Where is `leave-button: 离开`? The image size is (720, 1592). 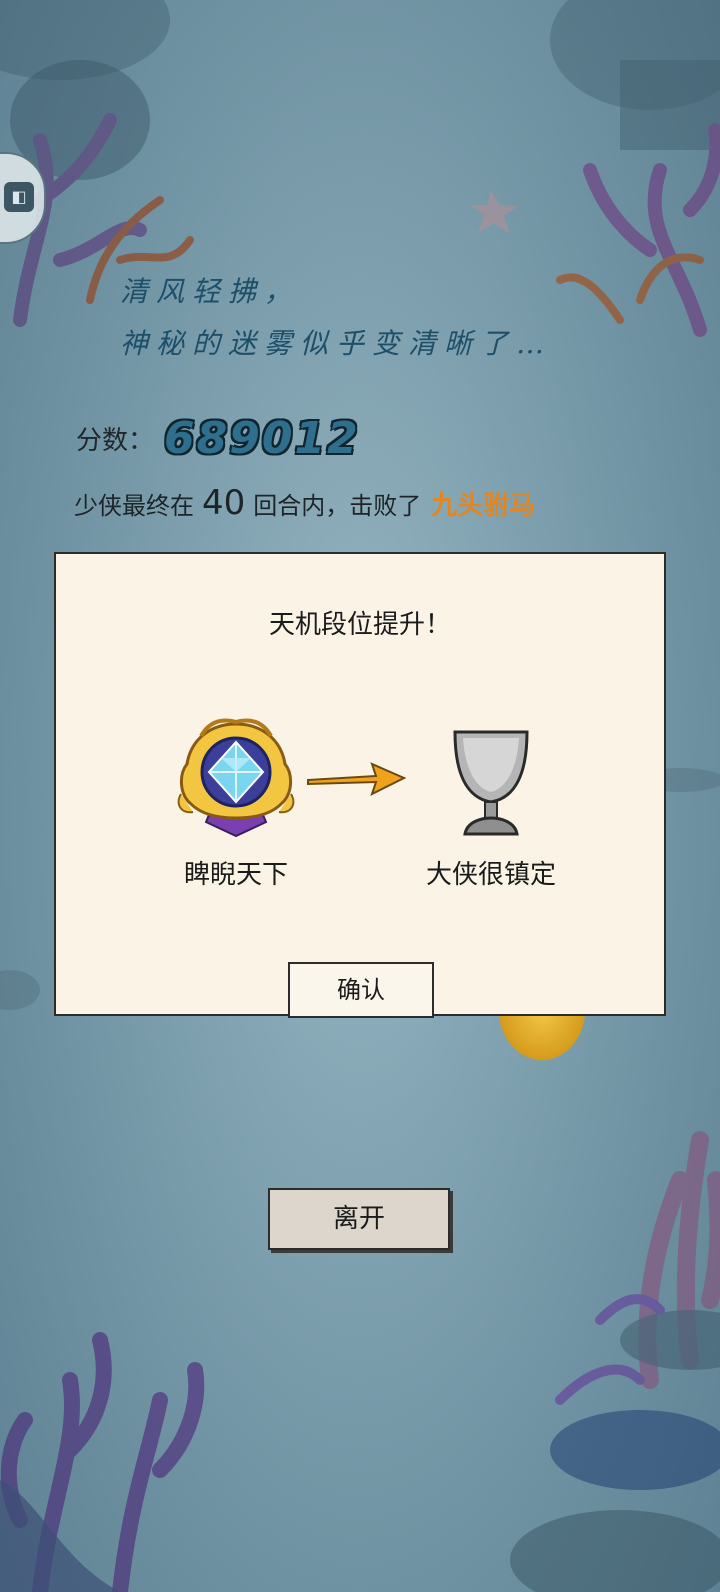
leave-button: 离开 is located at coordinates (359, 1219).